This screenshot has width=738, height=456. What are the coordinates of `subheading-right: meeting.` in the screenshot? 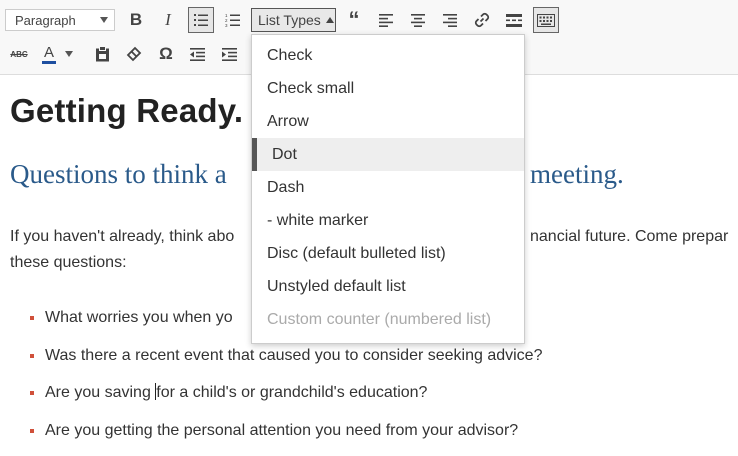 It's located at (577, 174).